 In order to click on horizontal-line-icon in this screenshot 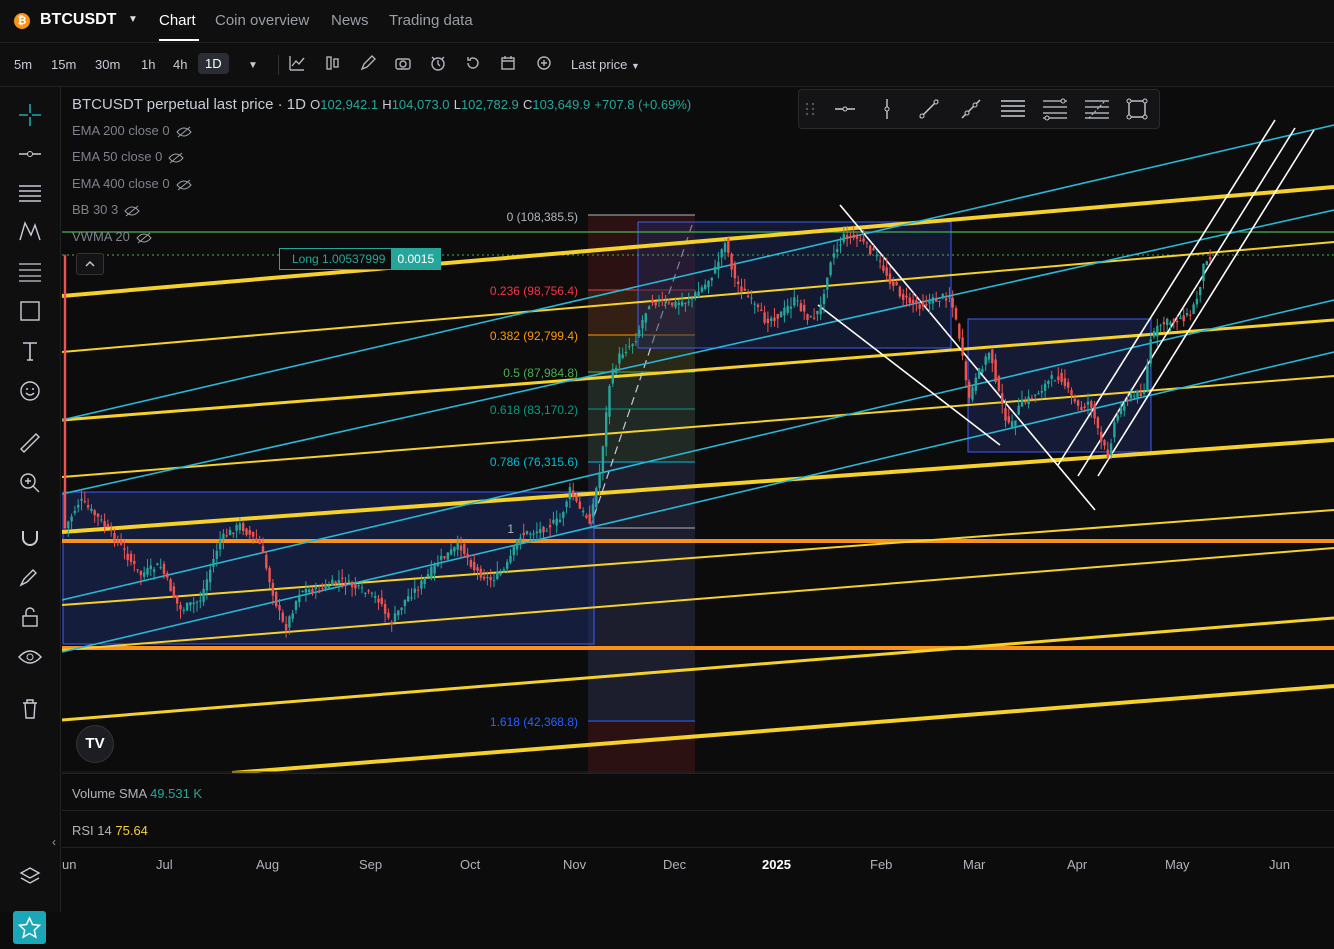, I will do `click(30, 154)`.